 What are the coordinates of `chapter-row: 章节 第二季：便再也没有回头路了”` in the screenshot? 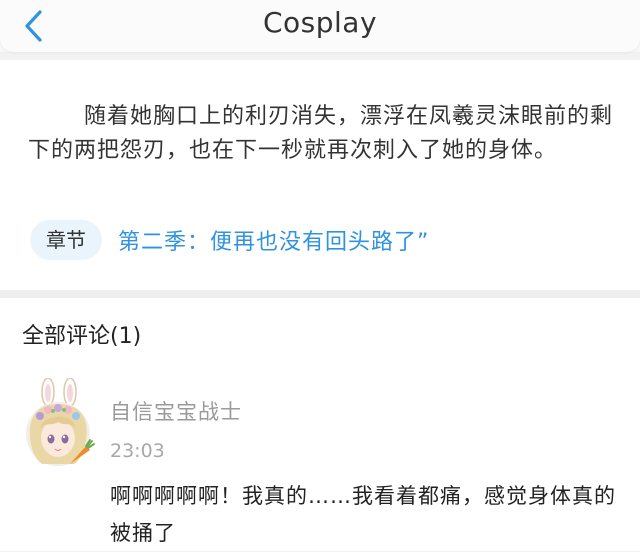 It's located at (229, 240).